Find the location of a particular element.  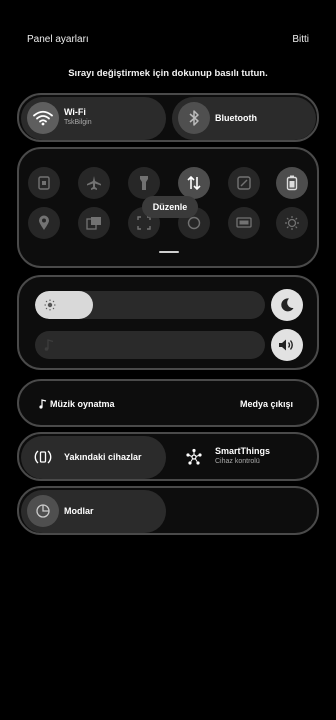

modes-icon is located at coordinates (43, 511).